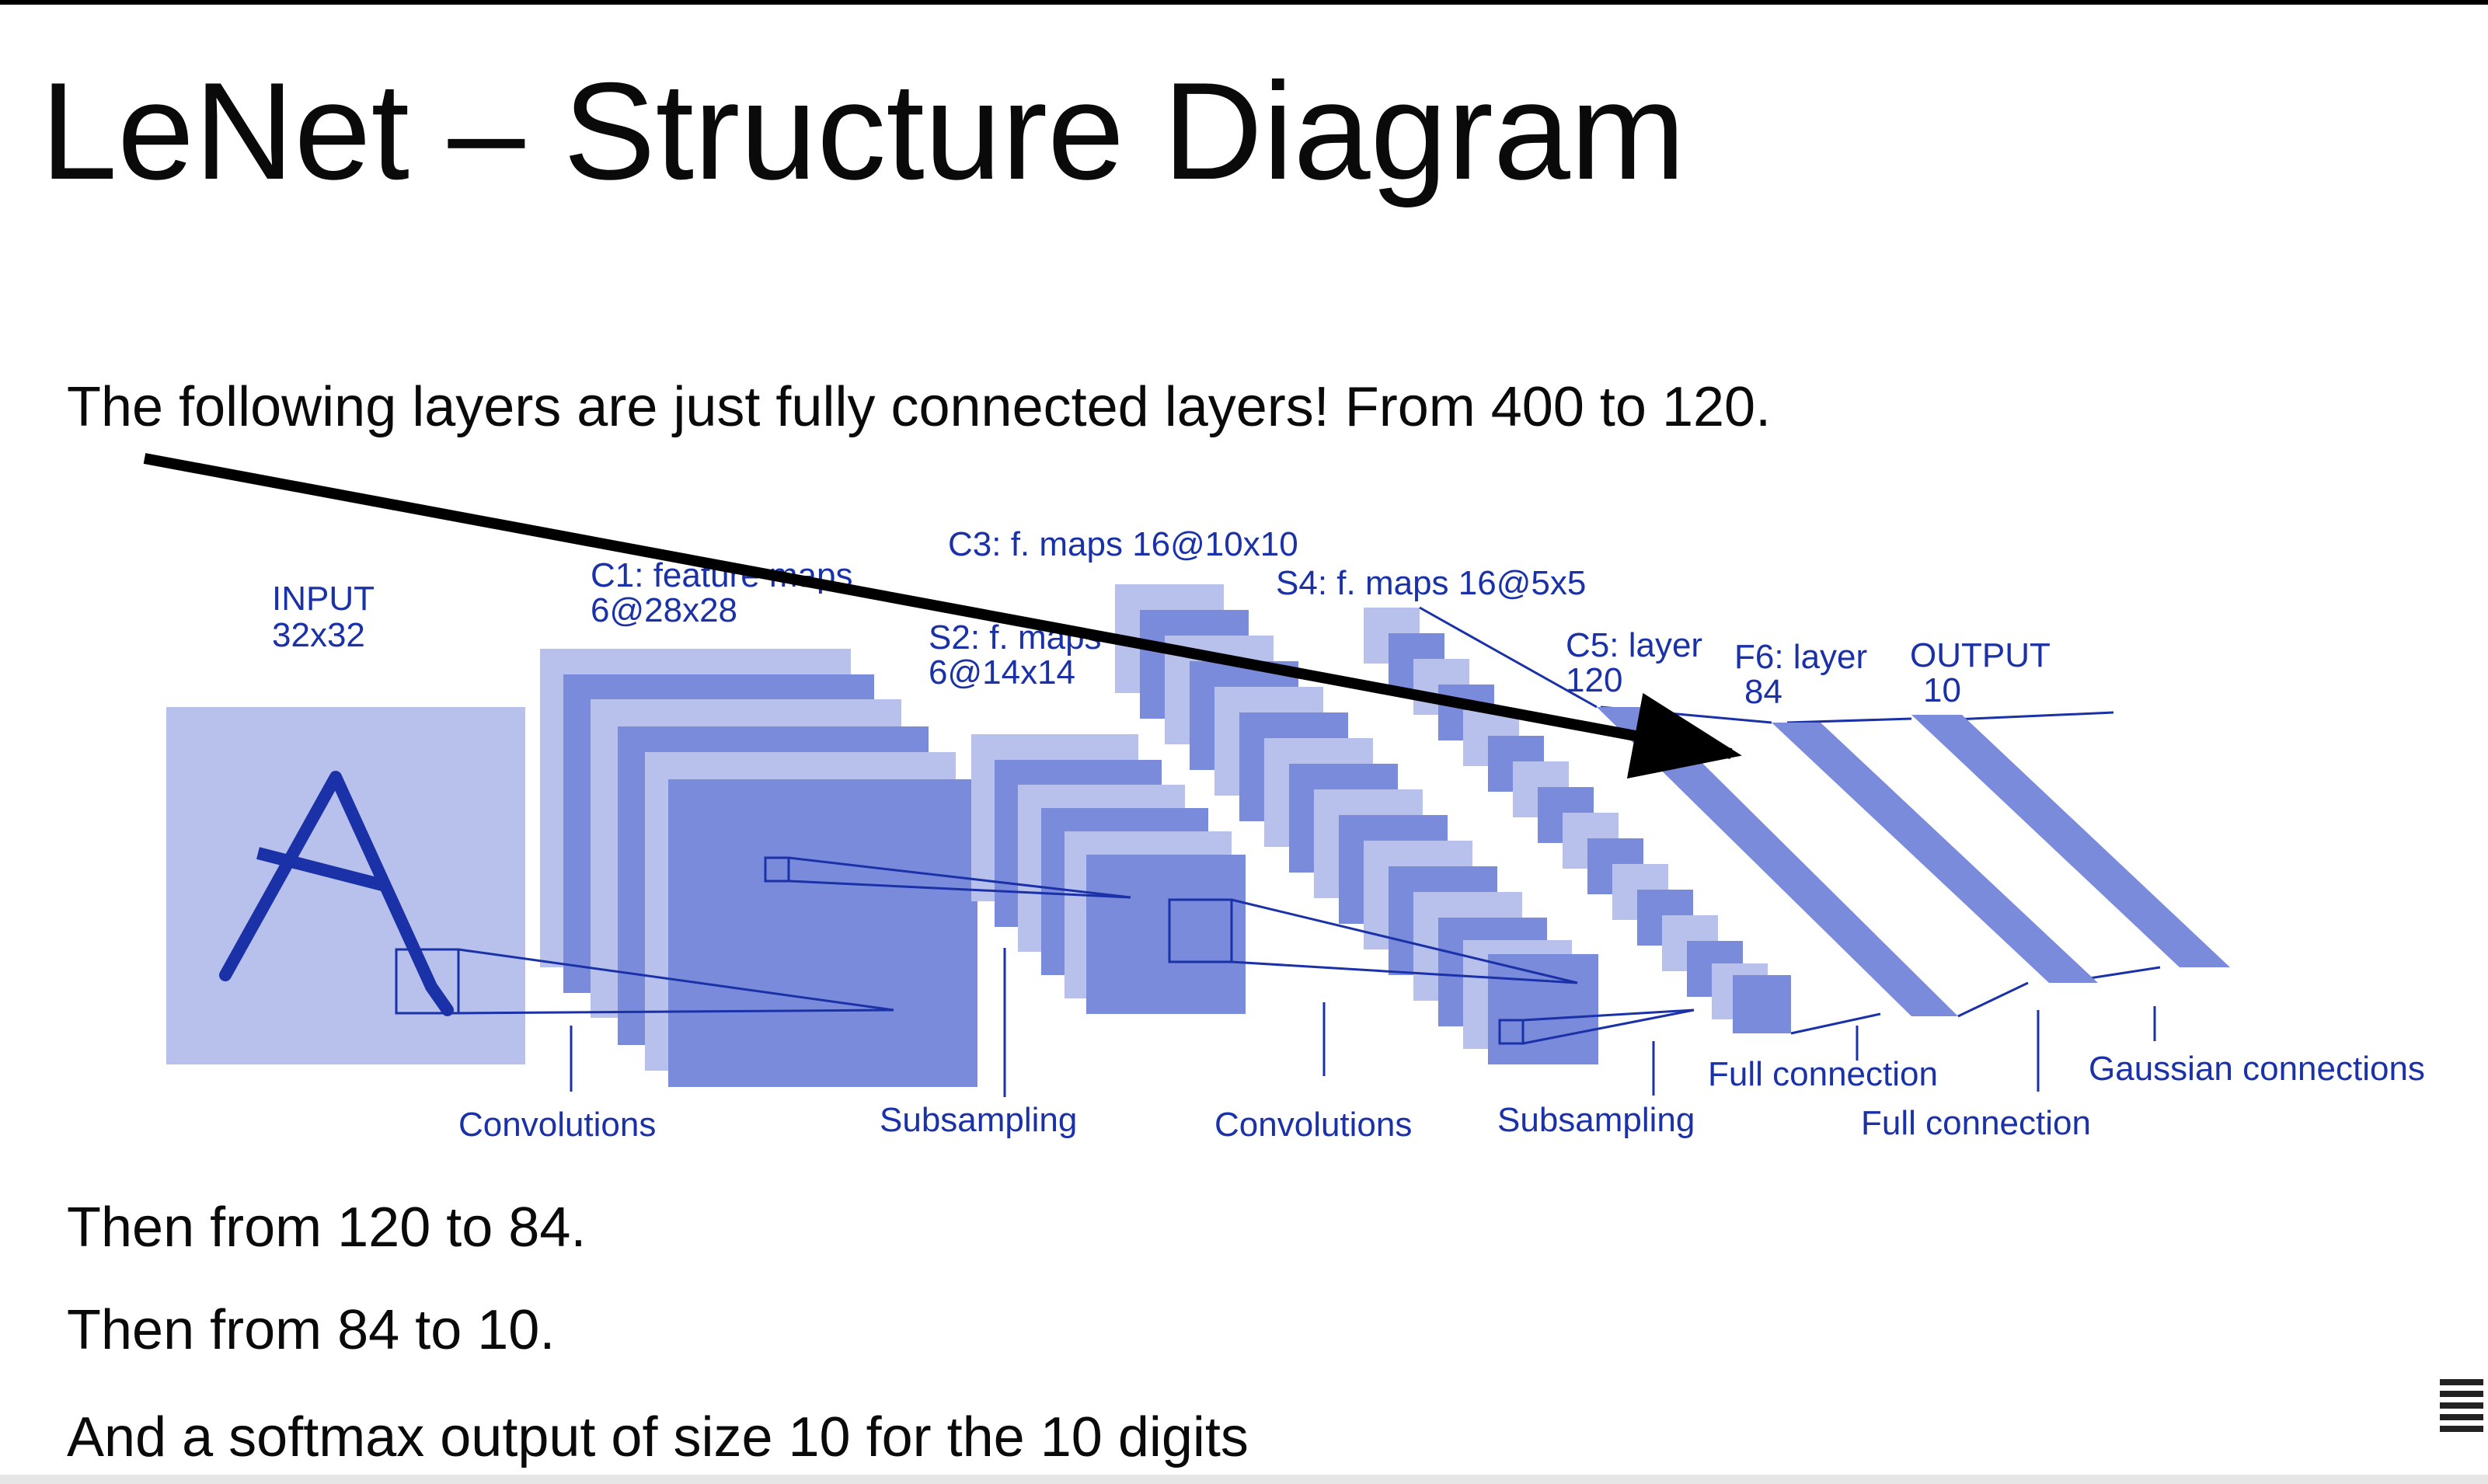 This screenshot has width=2488, height=1484. I want to click on bottom-border, so click(1244, 1479).